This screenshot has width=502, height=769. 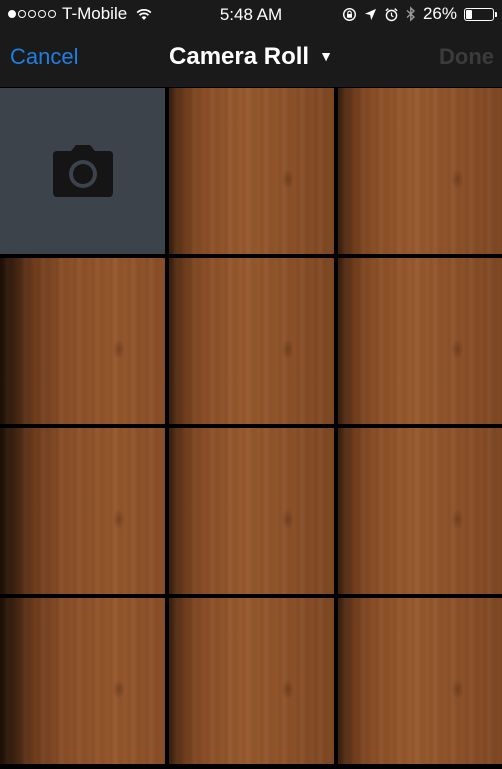 I want to click on dropdown-caret-icon: ▼, so click(x=326, y=56).